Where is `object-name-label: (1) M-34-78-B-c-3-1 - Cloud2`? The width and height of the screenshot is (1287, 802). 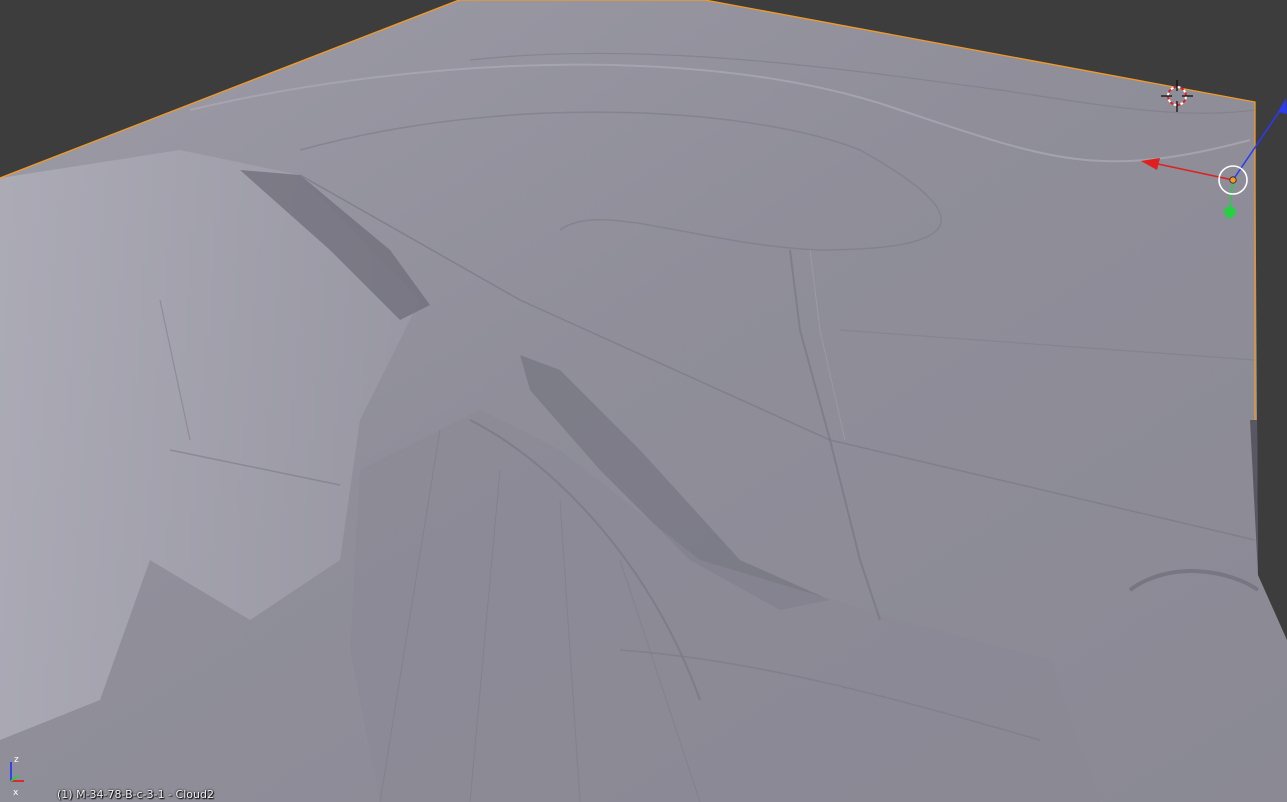 object-name-label: (1) M-34-78-B-c-3-1 - Cloud2 is located at coordinates (135, 794).